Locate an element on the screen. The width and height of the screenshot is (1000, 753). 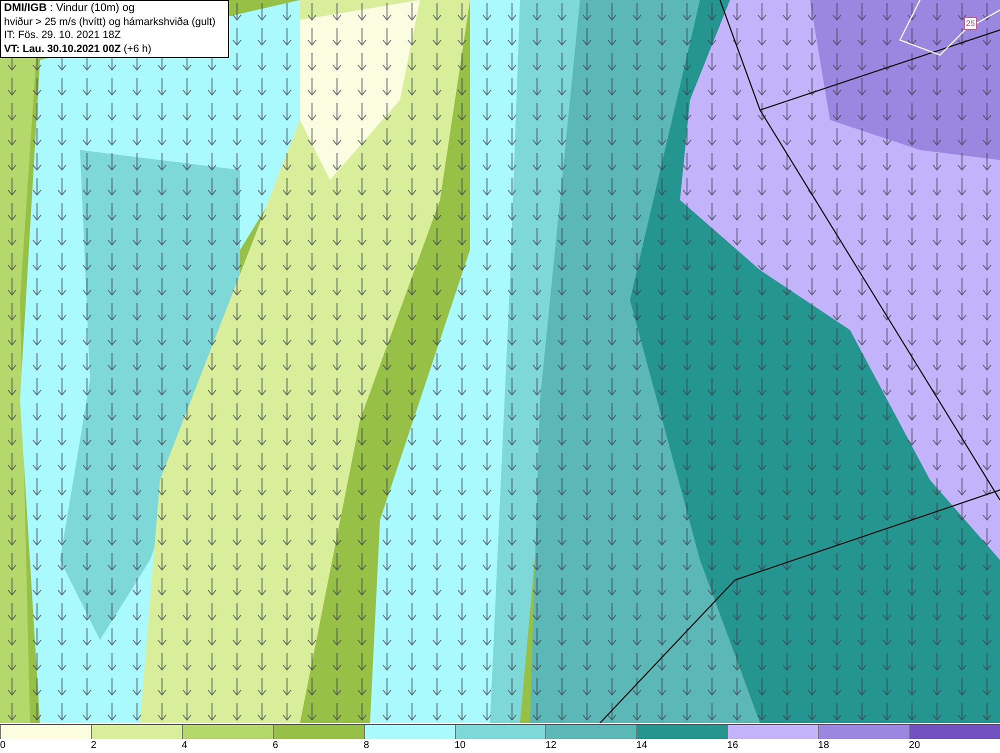
tick-label: 8 is located at coordinates (367, 746).